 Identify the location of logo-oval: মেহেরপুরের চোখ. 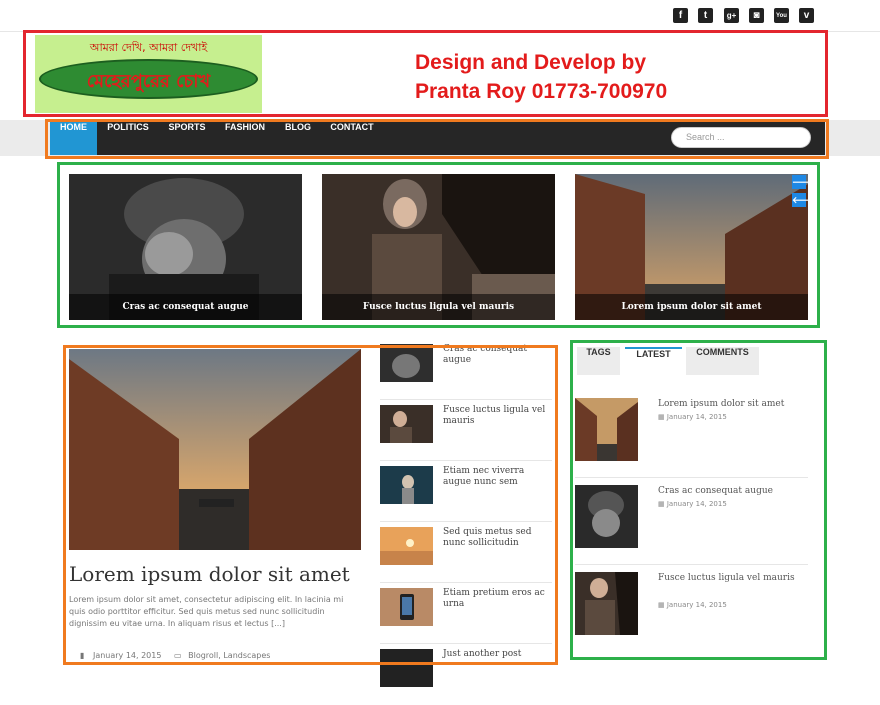
(148, 79).